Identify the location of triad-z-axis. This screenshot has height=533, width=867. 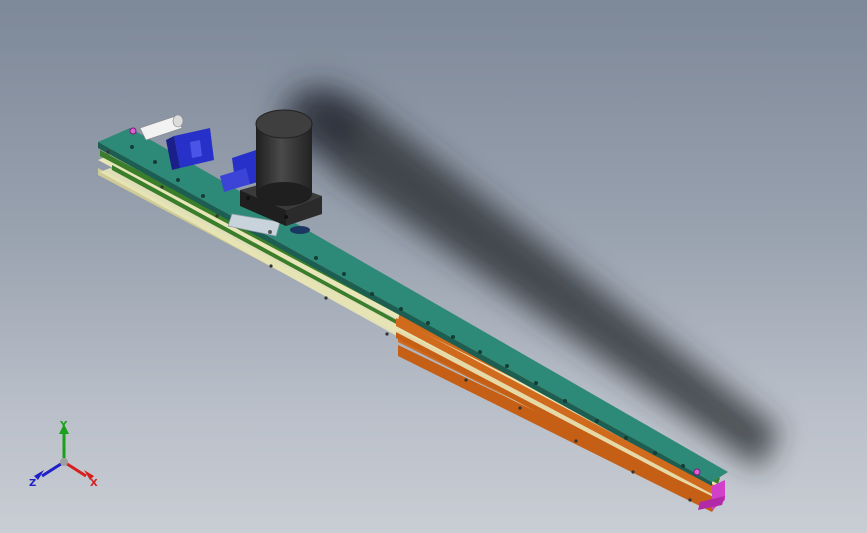
(49, 470).